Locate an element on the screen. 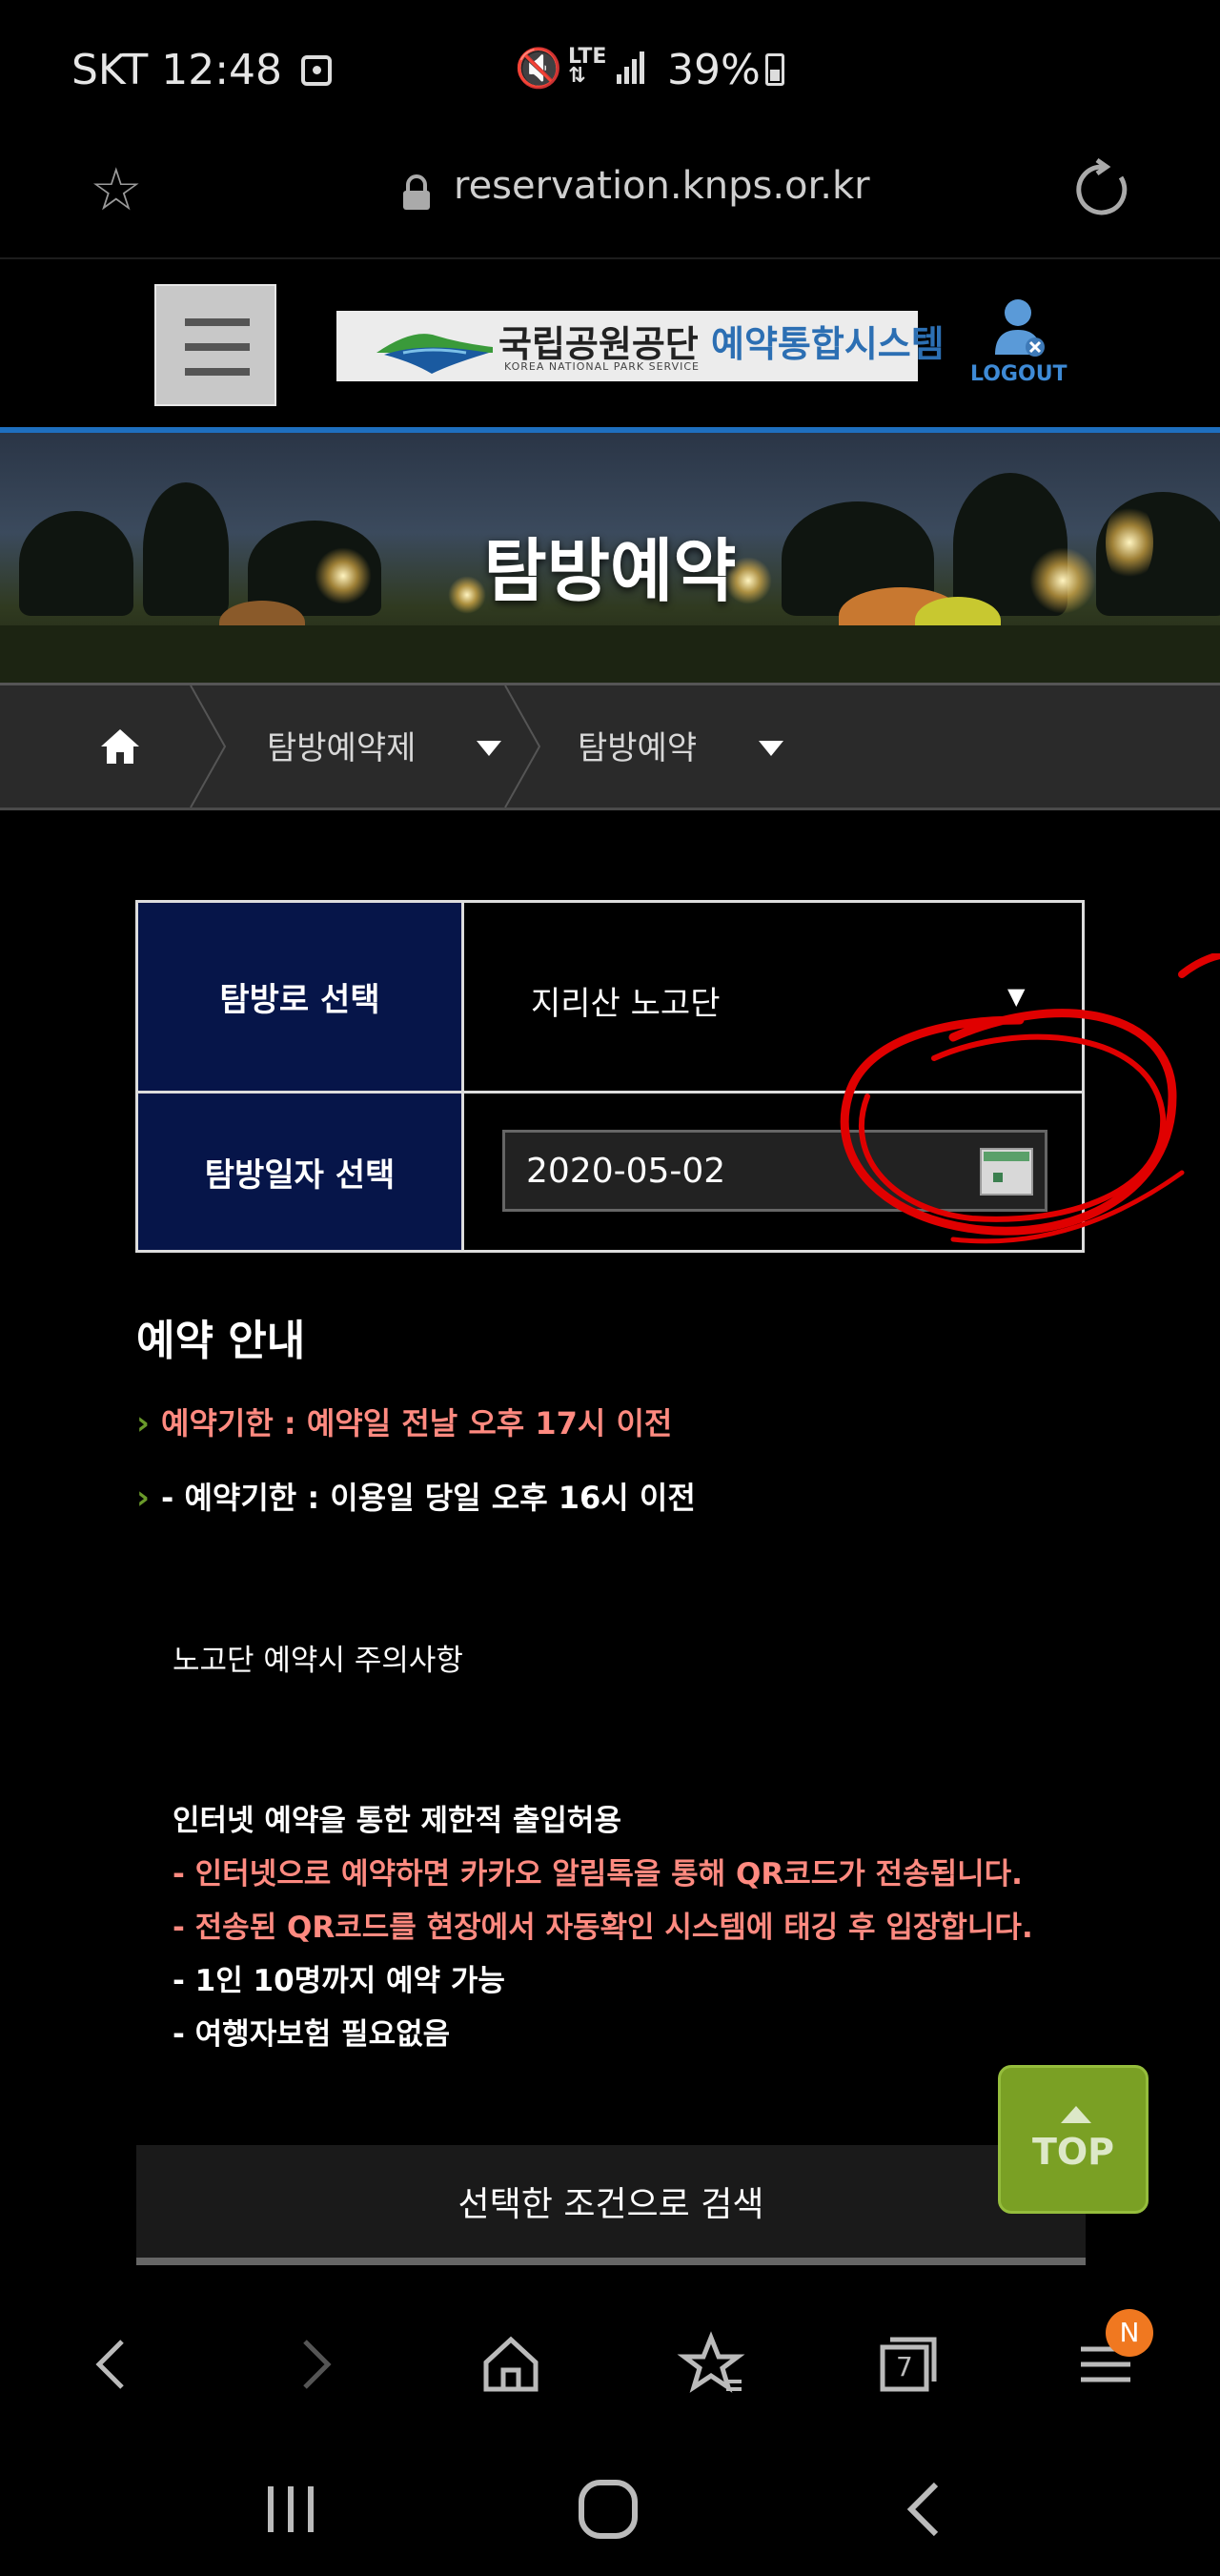 The image size is (1220, 2576). date-row: 탐방일자 선택 2020-05-02 is located at coordinates (610, 1172).